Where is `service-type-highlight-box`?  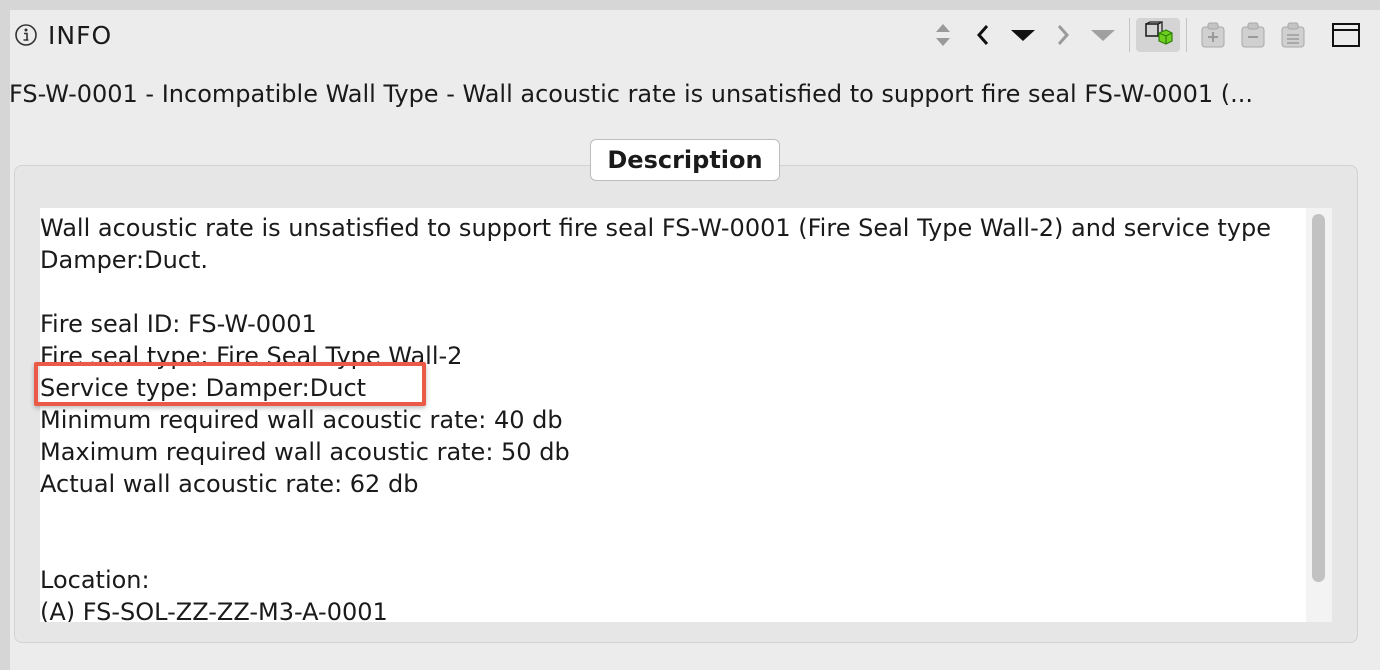
service-type-highlight-box is located at coordinates (230, 384).